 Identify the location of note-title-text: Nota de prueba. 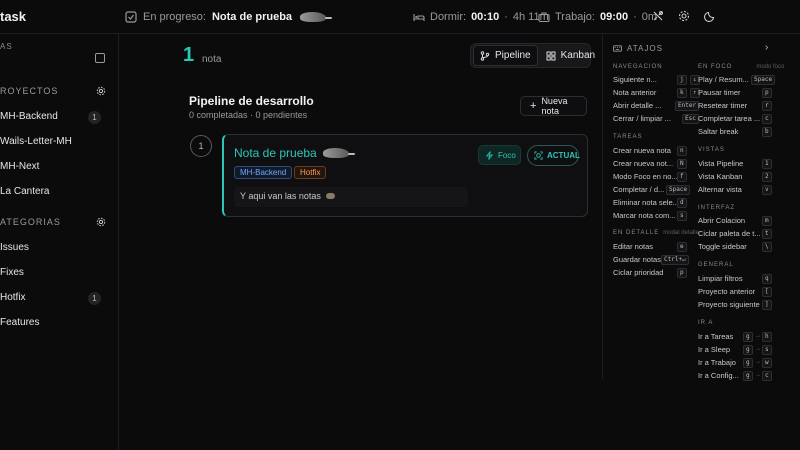
(275, 153).